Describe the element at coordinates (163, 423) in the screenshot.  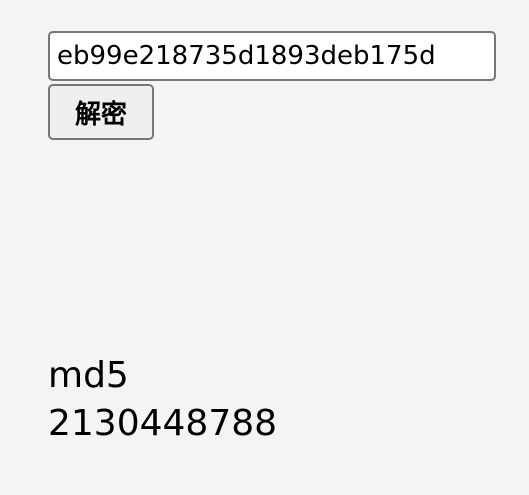
I see `decrypted-value: 2130448788` at that location.